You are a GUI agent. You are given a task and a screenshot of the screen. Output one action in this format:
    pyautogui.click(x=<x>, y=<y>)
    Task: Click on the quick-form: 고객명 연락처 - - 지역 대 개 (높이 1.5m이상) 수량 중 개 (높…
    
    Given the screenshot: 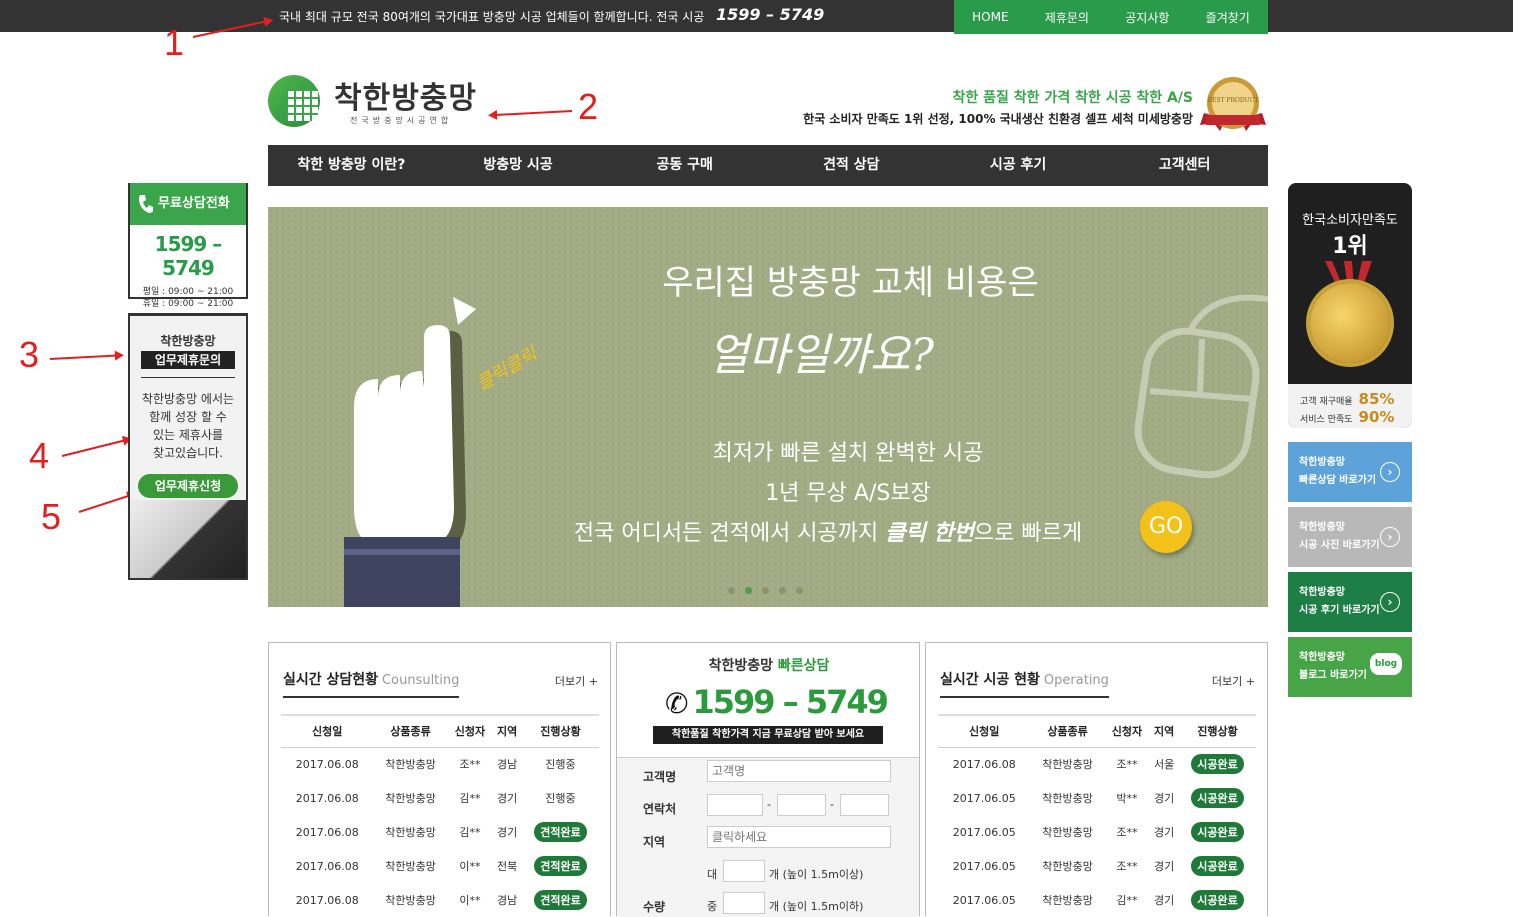 What is the action you would take?
    pyautogui.click(x=768, y=837)
    